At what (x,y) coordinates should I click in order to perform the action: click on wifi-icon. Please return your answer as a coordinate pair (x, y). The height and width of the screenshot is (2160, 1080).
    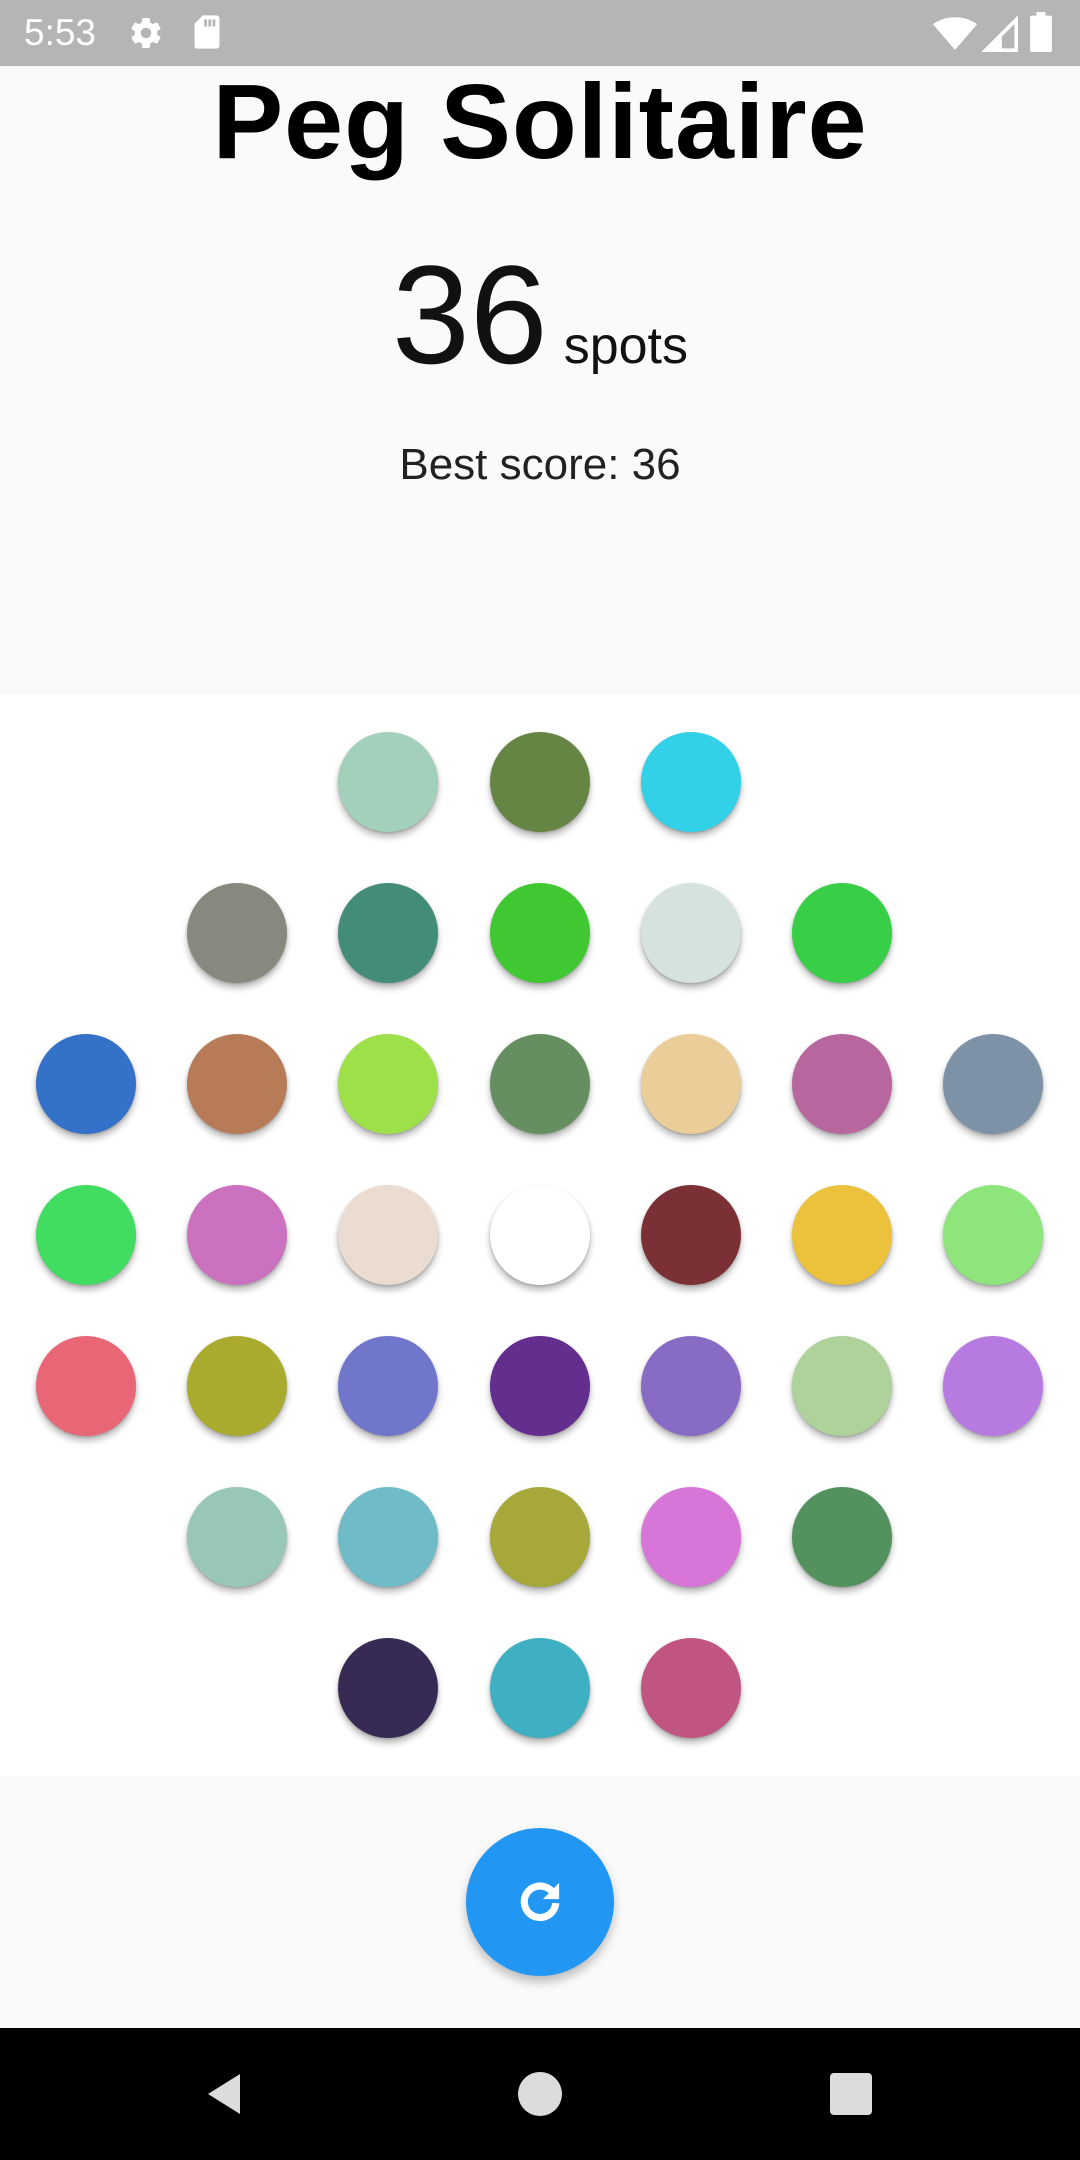
    Looking at the image, I should click on (955, 33).